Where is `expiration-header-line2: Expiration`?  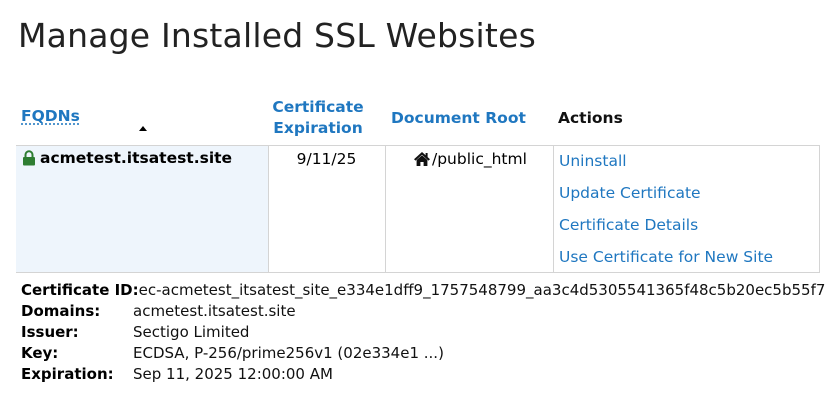
expiration-header-line2: Expiration is located at coordinates (318, 128).